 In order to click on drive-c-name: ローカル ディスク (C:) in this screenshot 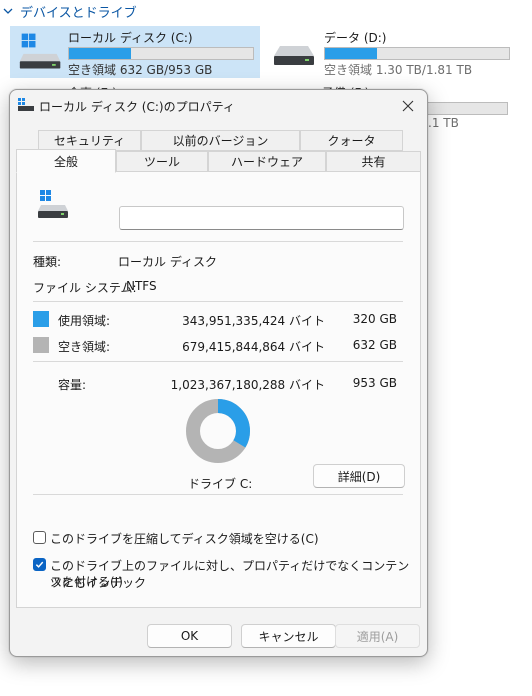, I will do `click(130, 38)`.